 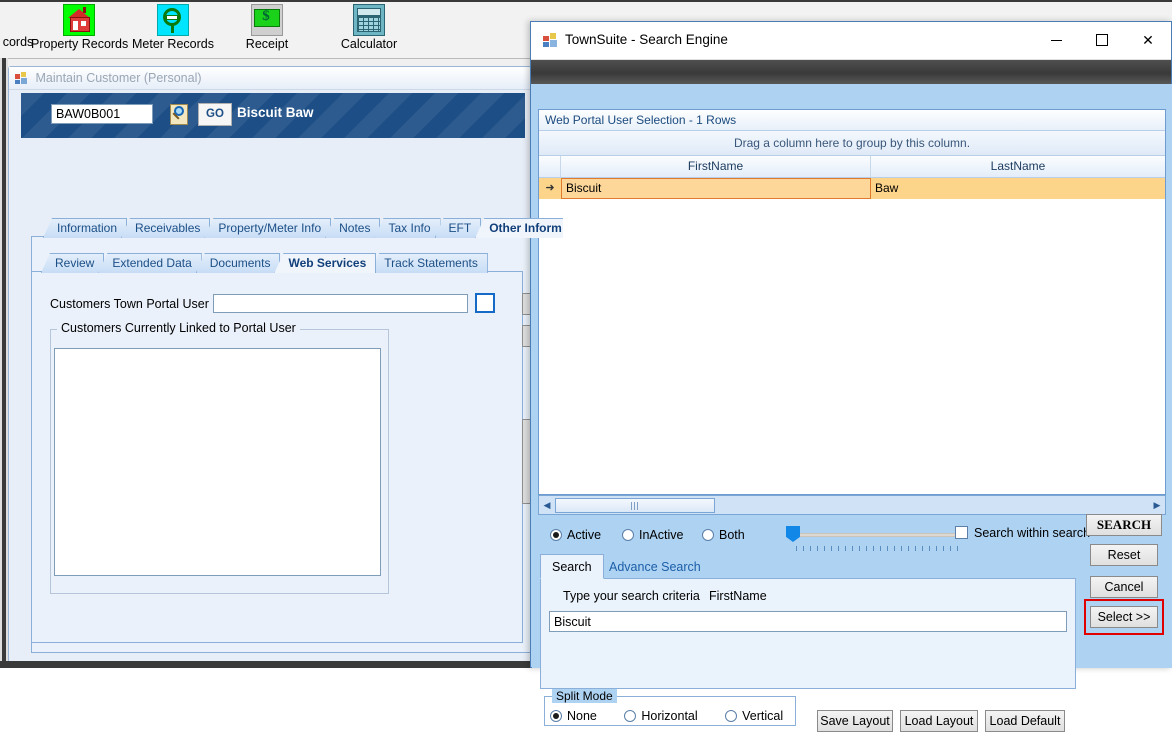 I want to click on result-limit-slider, so click(x=872, y=539).